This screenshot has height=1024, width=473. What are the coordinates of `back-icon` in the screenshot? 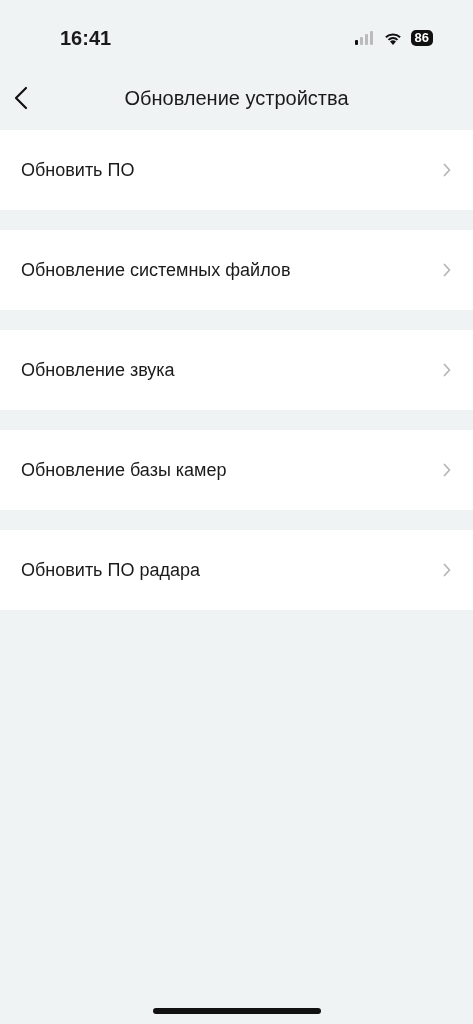 It's located at (21, 98).